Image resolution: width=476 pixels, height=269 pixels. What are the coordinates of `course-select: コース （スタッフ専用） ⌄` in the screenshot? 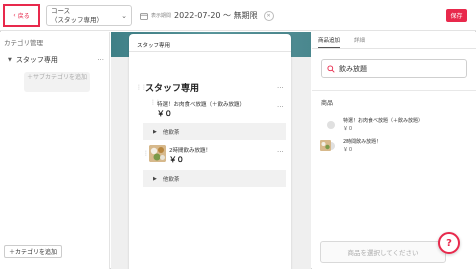 It's located at (89, 15).